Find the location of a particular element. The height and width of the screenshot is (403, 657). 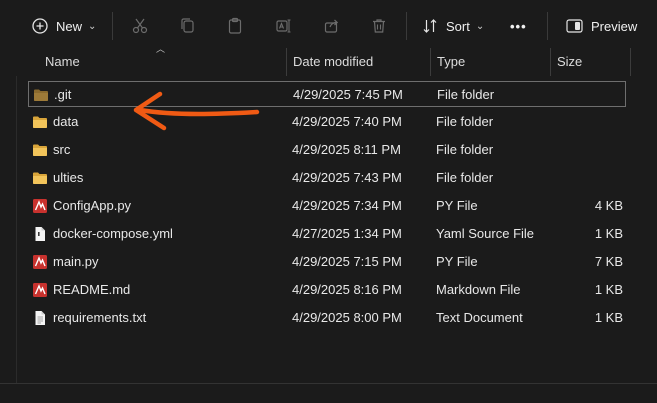

rename-icon is located at coordinates (283, 26).